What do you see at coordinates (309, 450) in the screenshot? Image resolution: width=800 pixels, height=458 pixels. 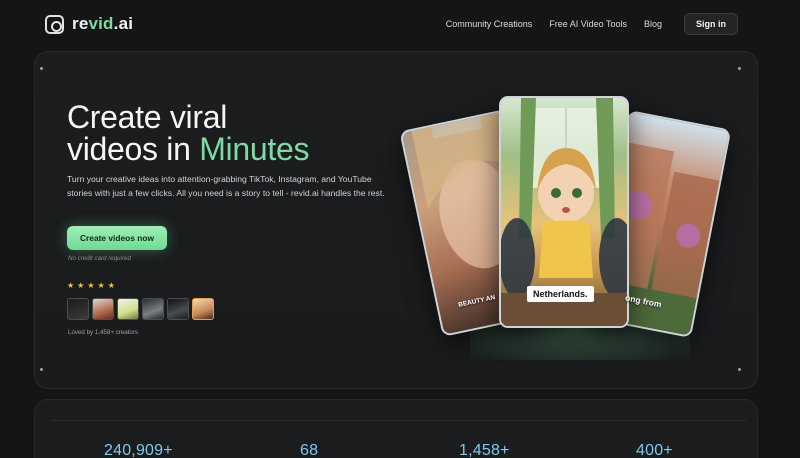 I see `stat-value: 68` at bounding box center [309, 450].